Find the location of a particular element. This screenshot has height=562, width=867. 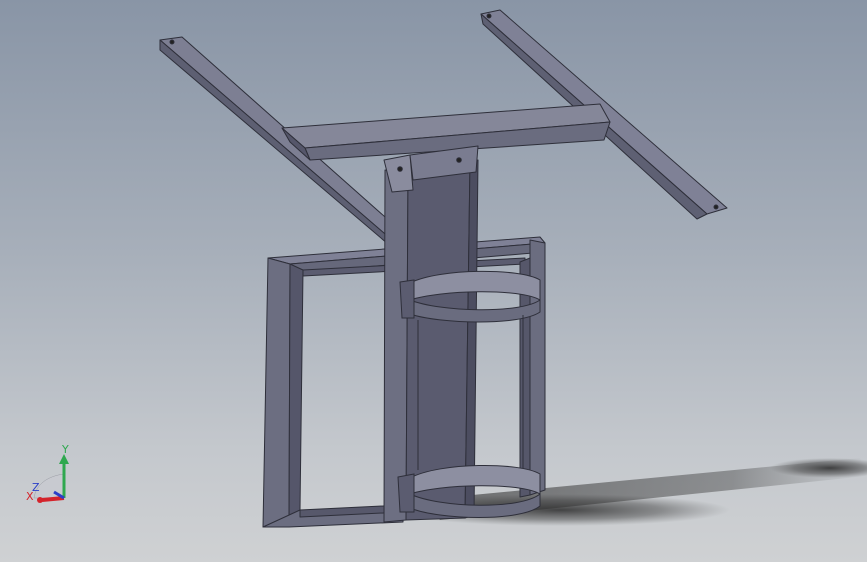

y-axis-label: Y is located at coordinates (65, 449).